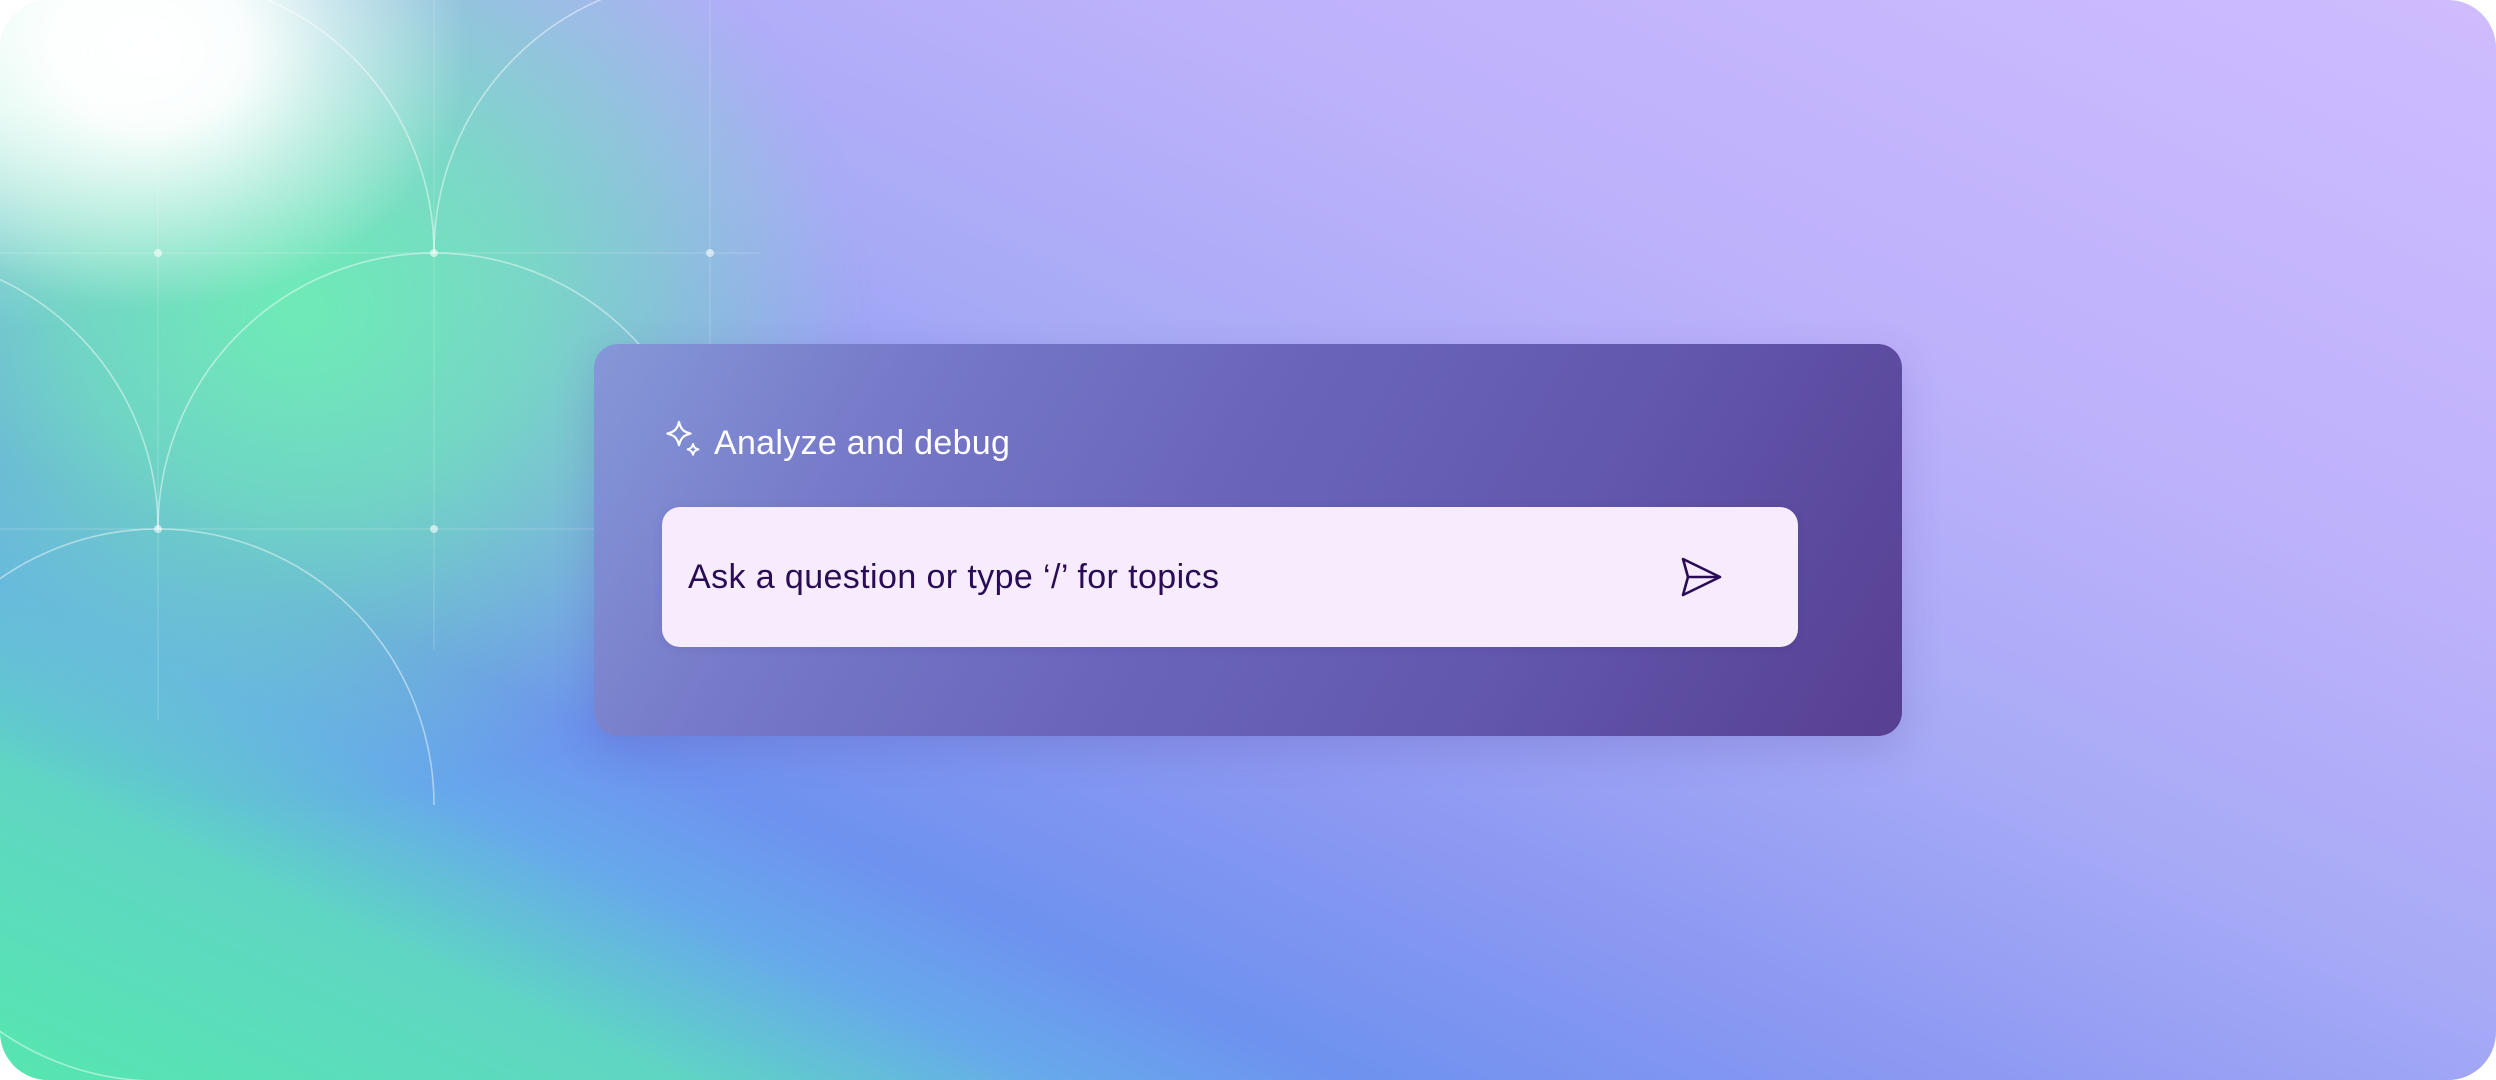 Image resolution: width=2496 pixels, height=1080 pixels. I want to click on sparkle-icon, so click(682, 443).